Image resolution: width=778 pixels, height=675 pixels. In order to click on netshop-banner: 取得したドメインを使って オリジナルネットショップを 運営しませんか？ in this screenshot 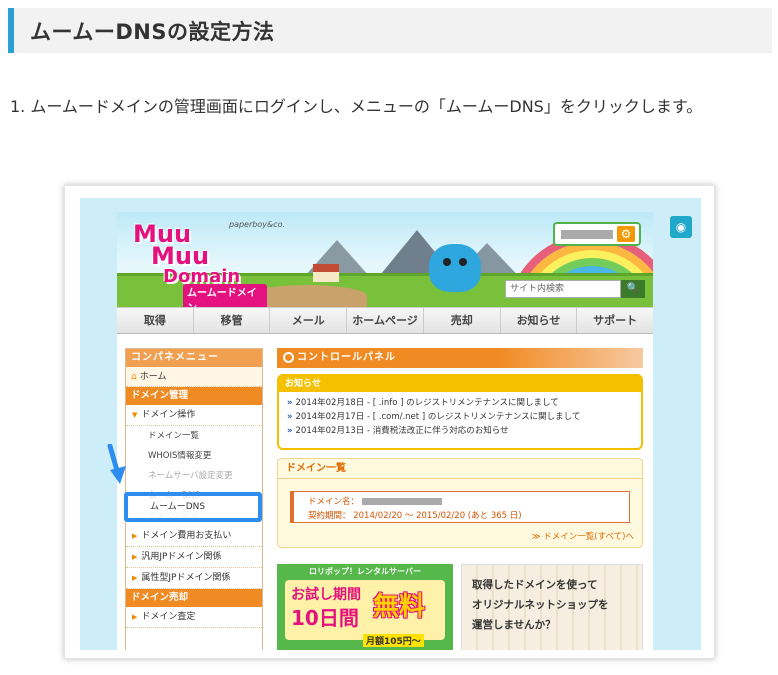, I will do `click(552, 607)`.